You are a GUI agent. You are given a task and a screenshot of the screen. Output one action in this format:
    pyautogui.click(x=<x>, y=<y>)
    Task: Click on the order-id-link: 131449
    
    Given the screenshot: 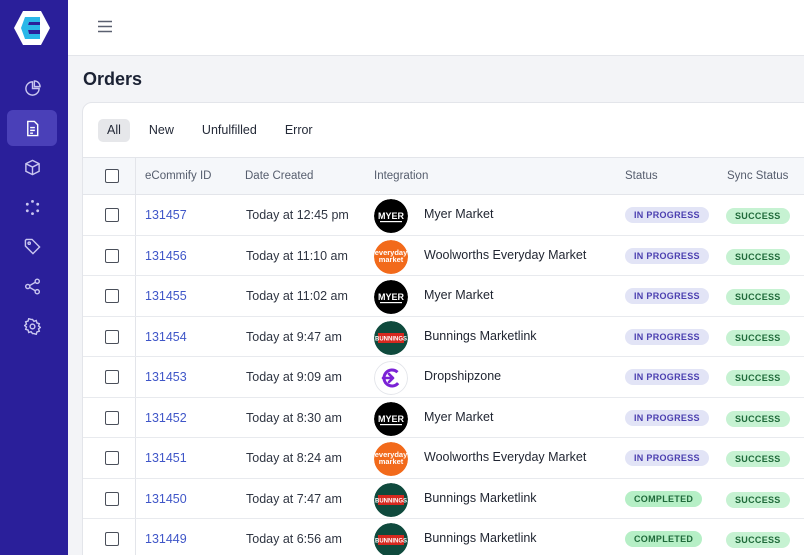 What is the action you would take?
    pyautogui.click(x=166, y=539)
    